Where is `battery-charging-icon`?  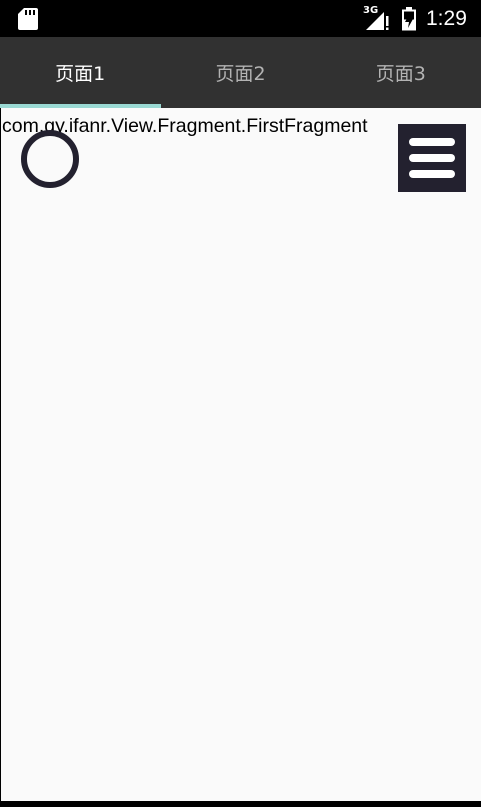
battery-charging-icon is located at coordinates (409, 19).